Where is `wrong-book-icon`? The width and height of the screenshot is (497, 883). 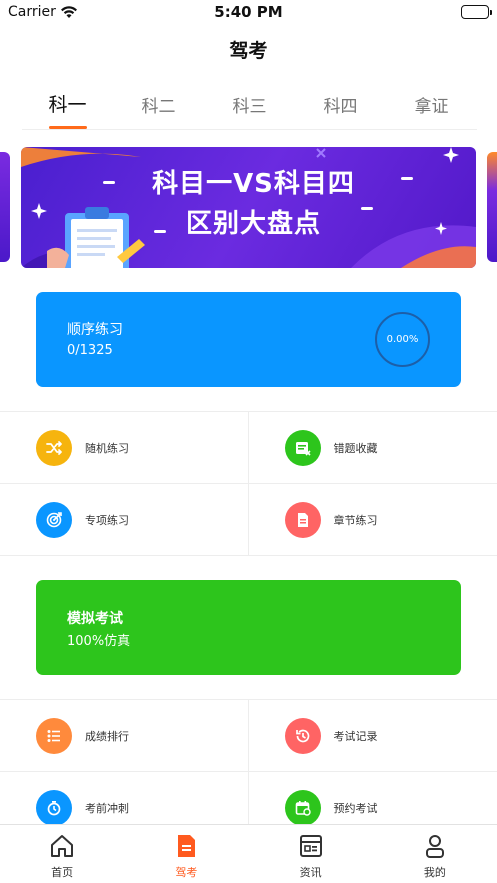
wrong-book-icon is located at coordinates (302, 447).